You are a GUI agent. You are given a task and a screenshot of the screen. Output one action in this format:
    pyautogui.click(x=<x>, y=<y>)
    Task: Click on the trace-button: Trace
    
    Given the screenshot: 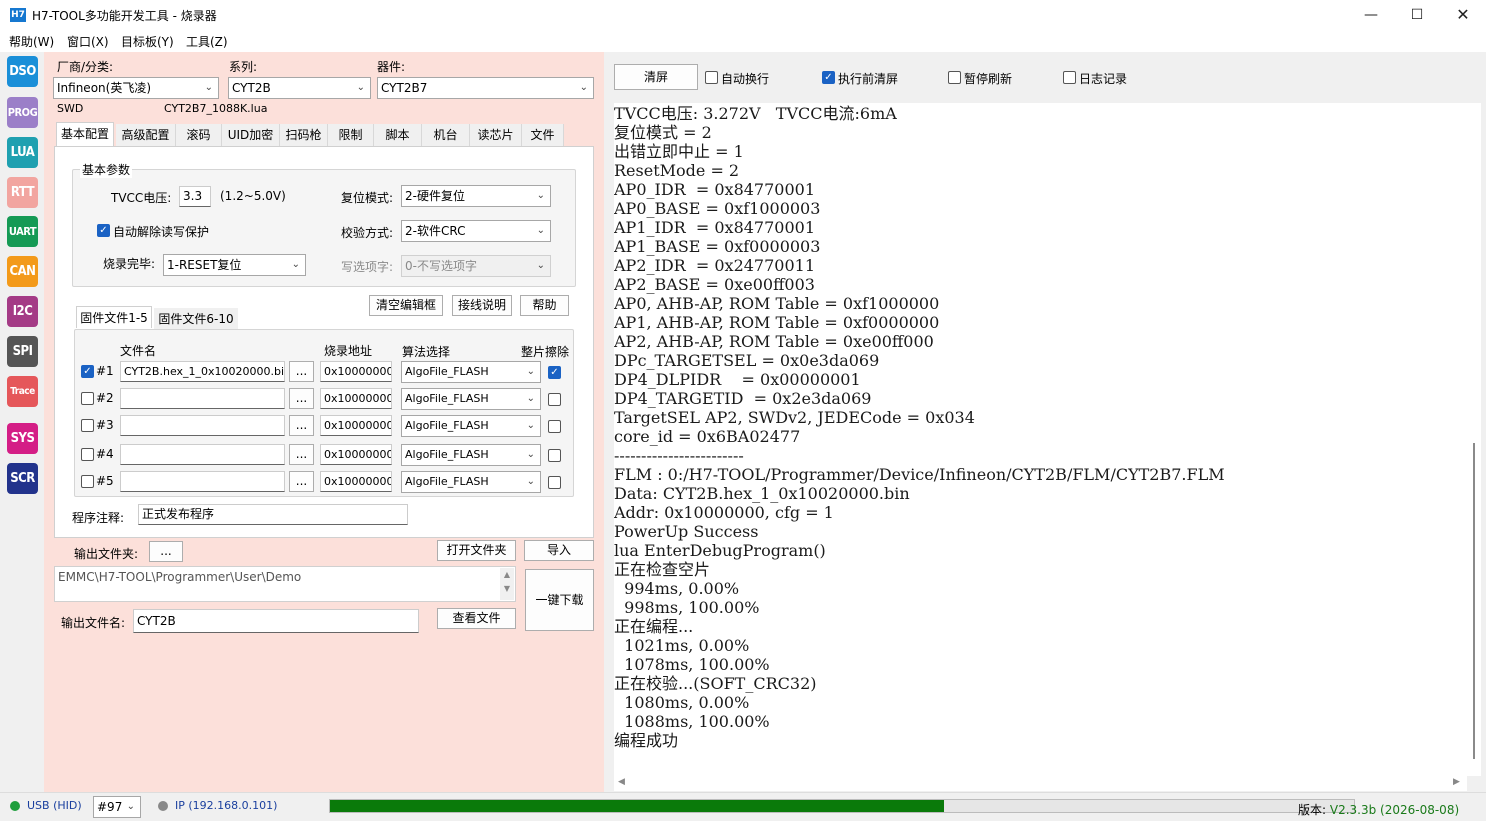 What is the action you would take?
    pyautogui.click(x=22, y=391)
    